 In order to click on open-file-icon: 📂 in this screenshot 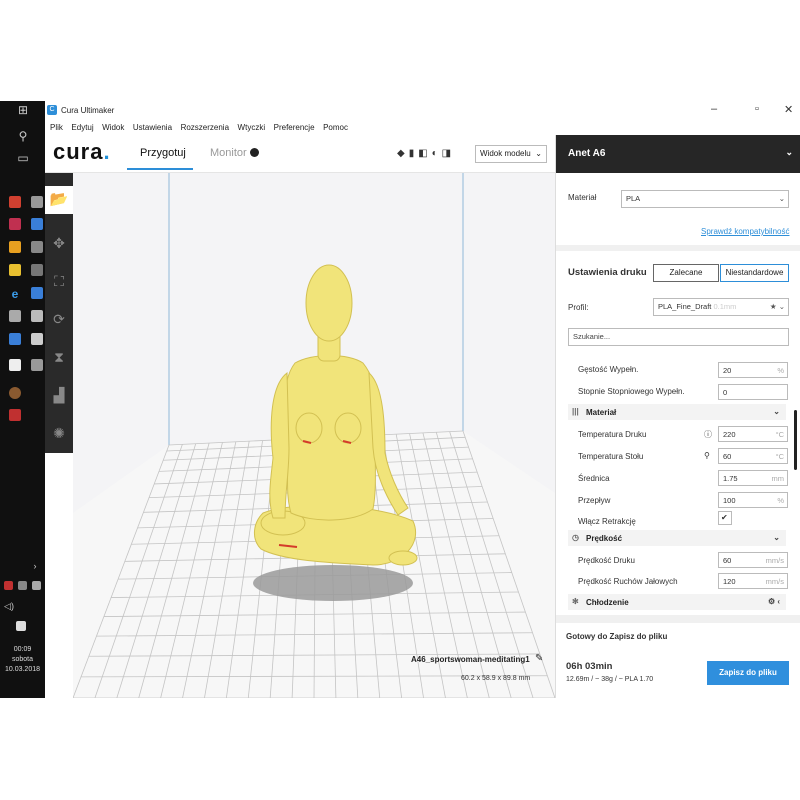, I will do `click(59, 200)`.